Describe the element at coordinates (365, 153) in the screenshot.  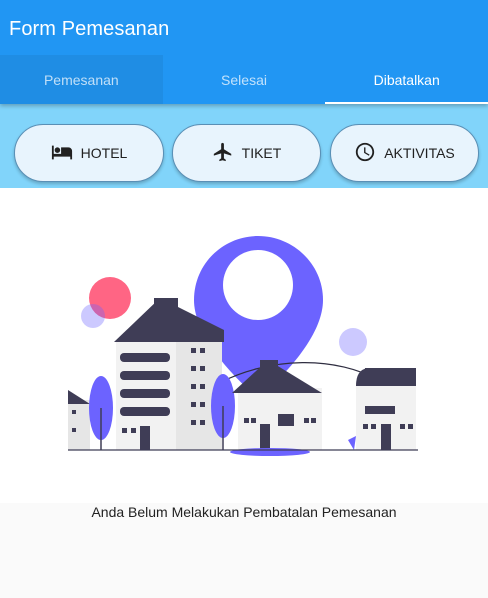
I see `clock-icon` at that location.